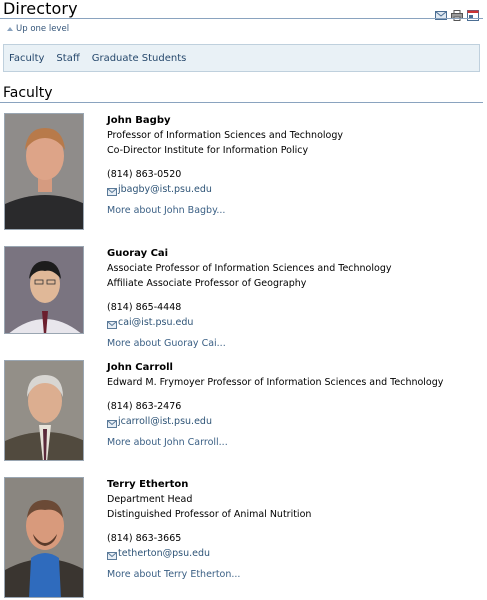  What do you see at coordinates (43, 29) in the screenshot?
I see `up-one-level-label: Up one level` at bounding box center [43, 29].